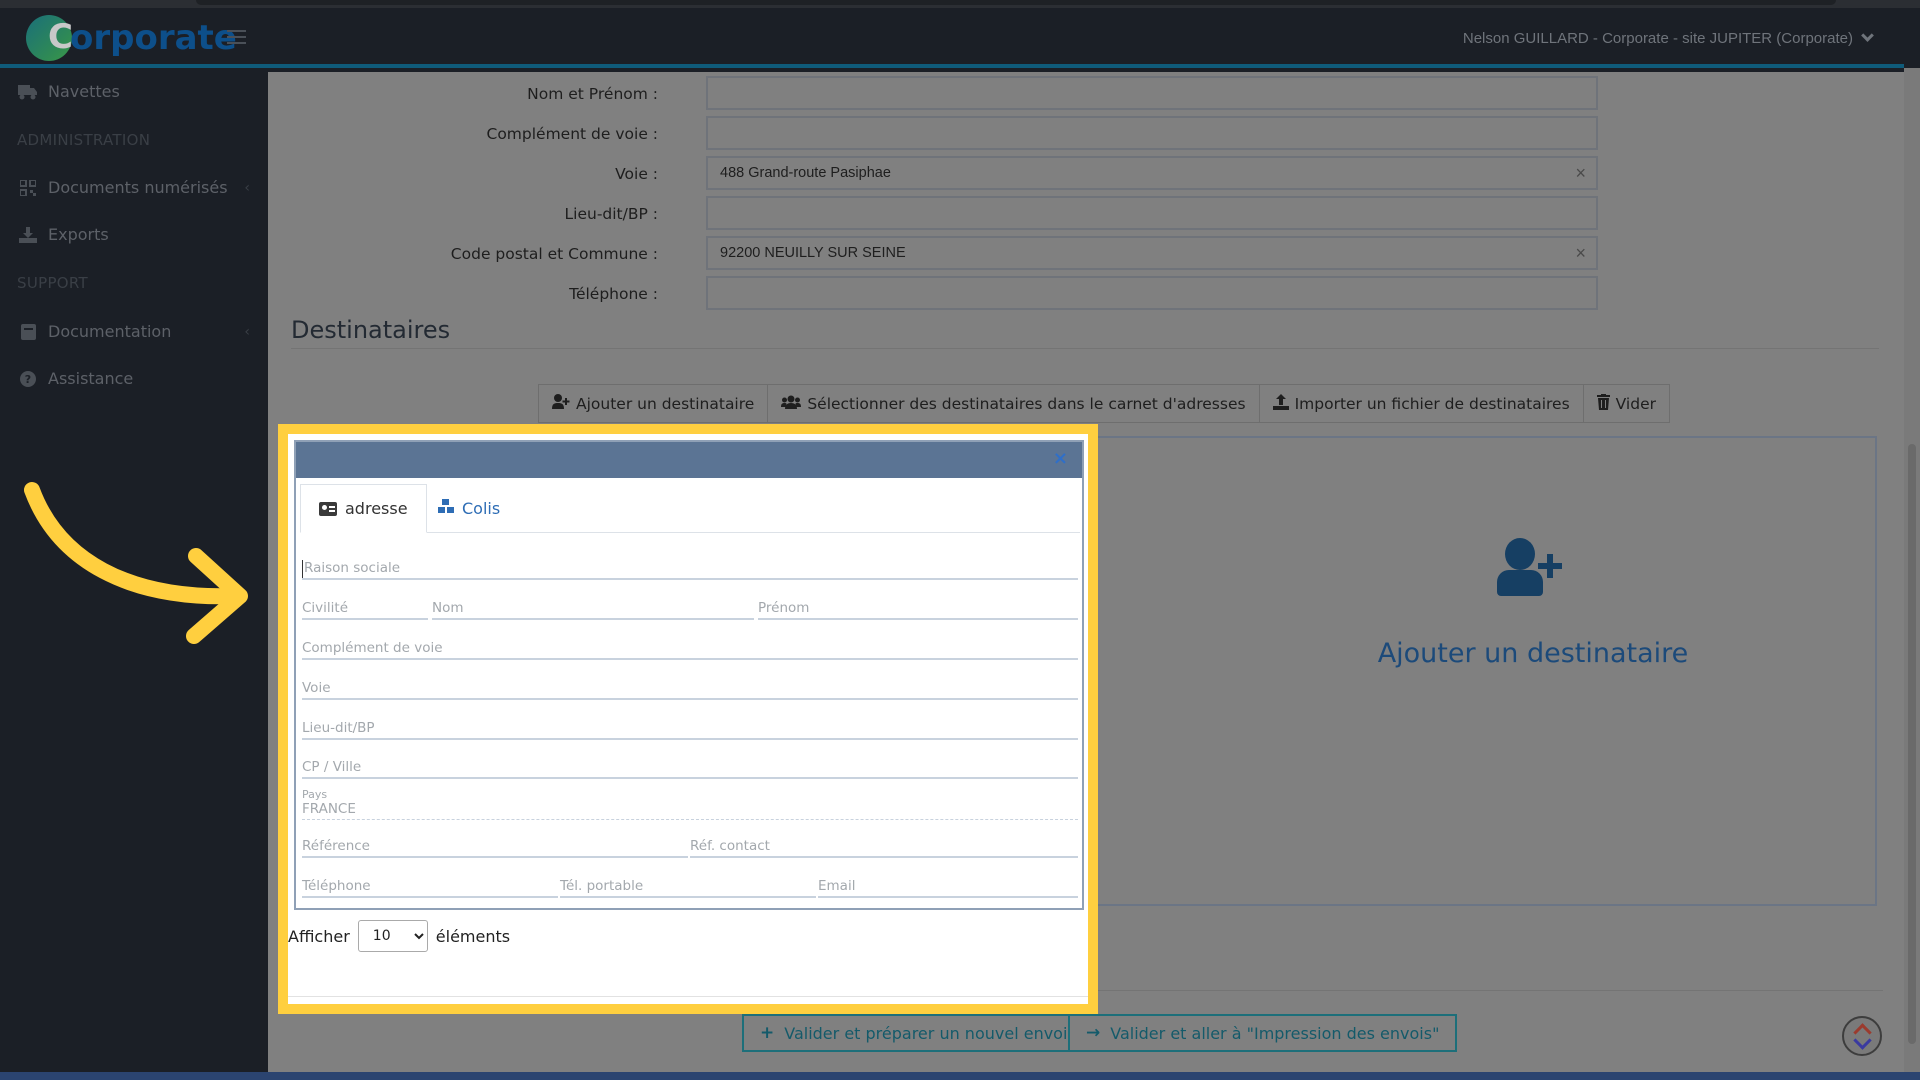  Describe the element at coordinates (1152, 93) in the screenshot. I see `nom-prenom-input` at that location.